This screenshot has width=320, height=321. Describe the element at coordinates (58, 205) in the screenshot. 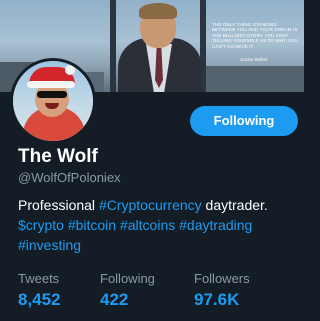

I see `bio-text: Professional` at that location.